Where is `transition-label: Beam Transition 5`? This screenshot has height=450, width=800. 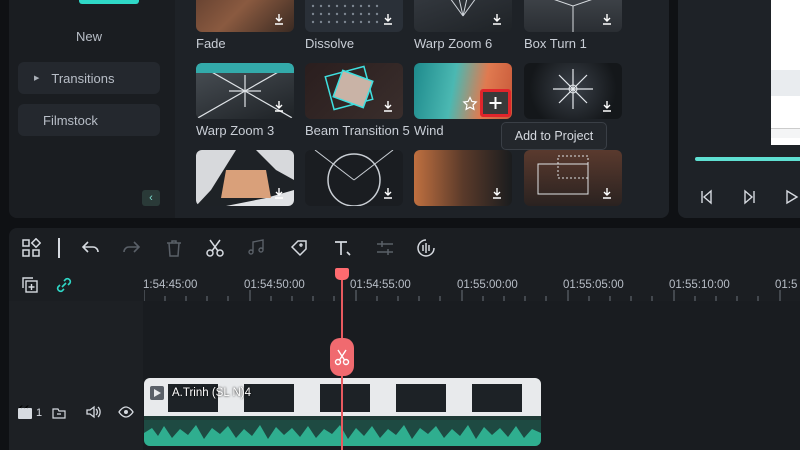 transition-label: Beam Transition 5 is located at coordinates (357, 130).